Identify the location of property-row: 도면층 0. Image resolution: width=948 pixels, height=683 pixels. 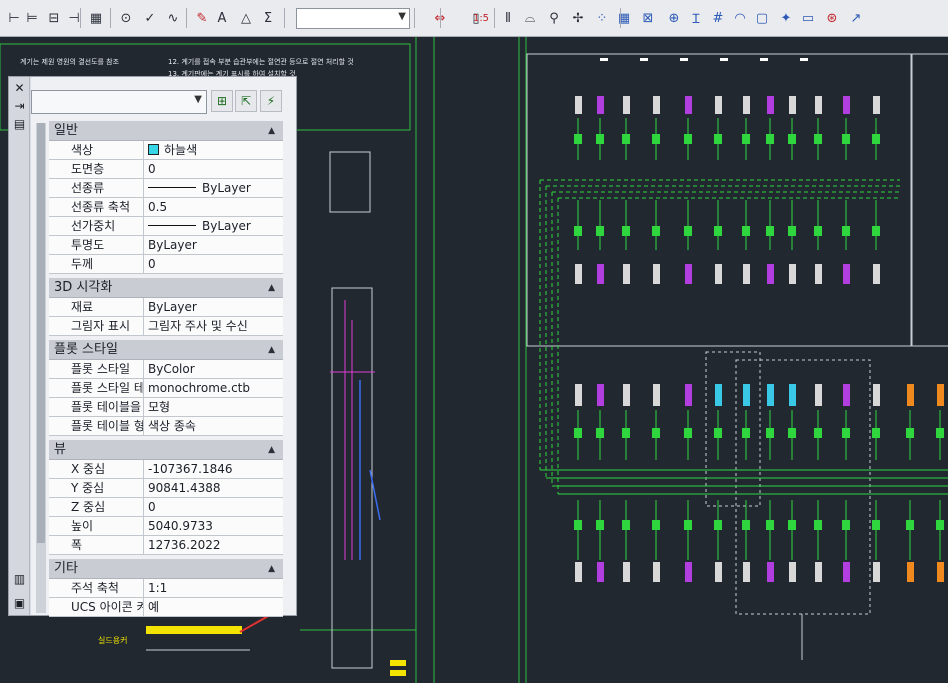
(166, 169).